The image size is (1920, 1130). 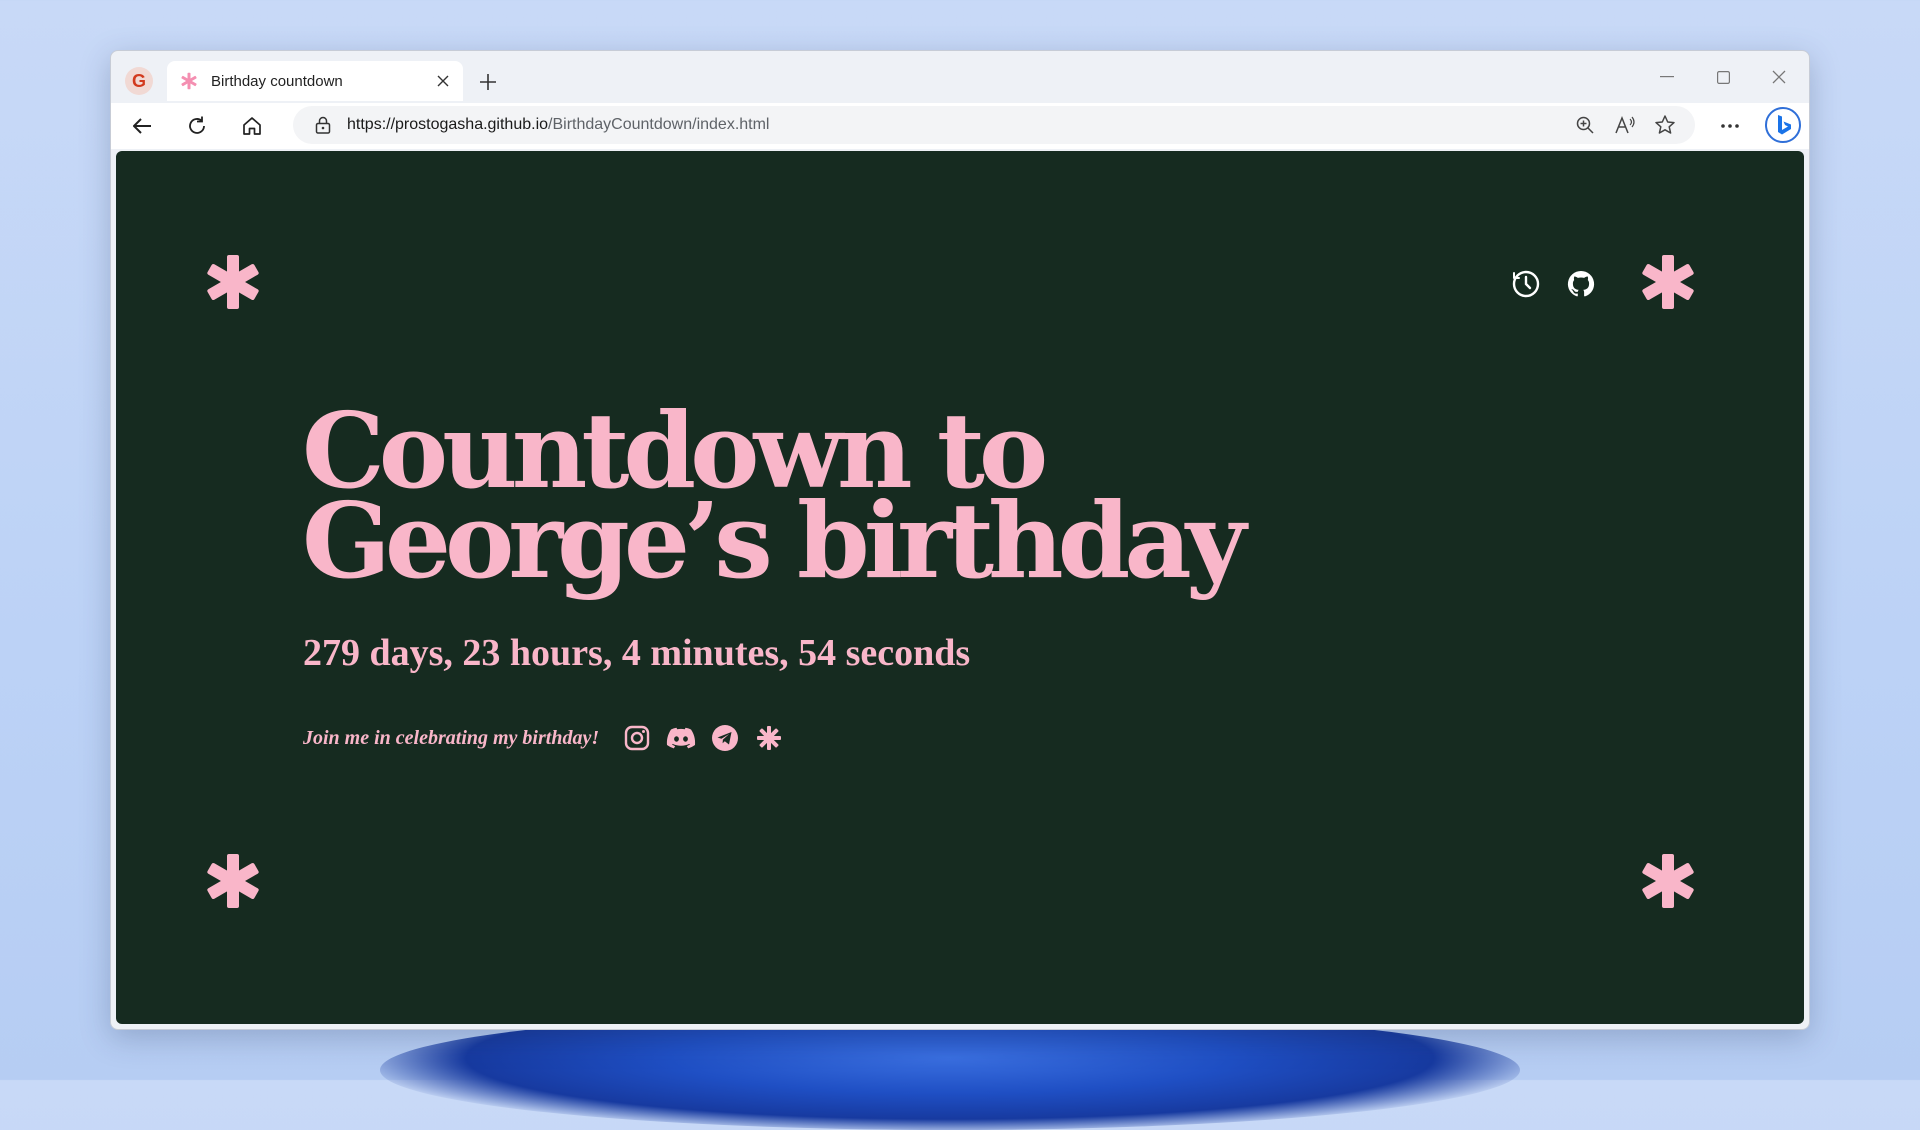 I want to click on github-icon, so click(x=1581, y=284).